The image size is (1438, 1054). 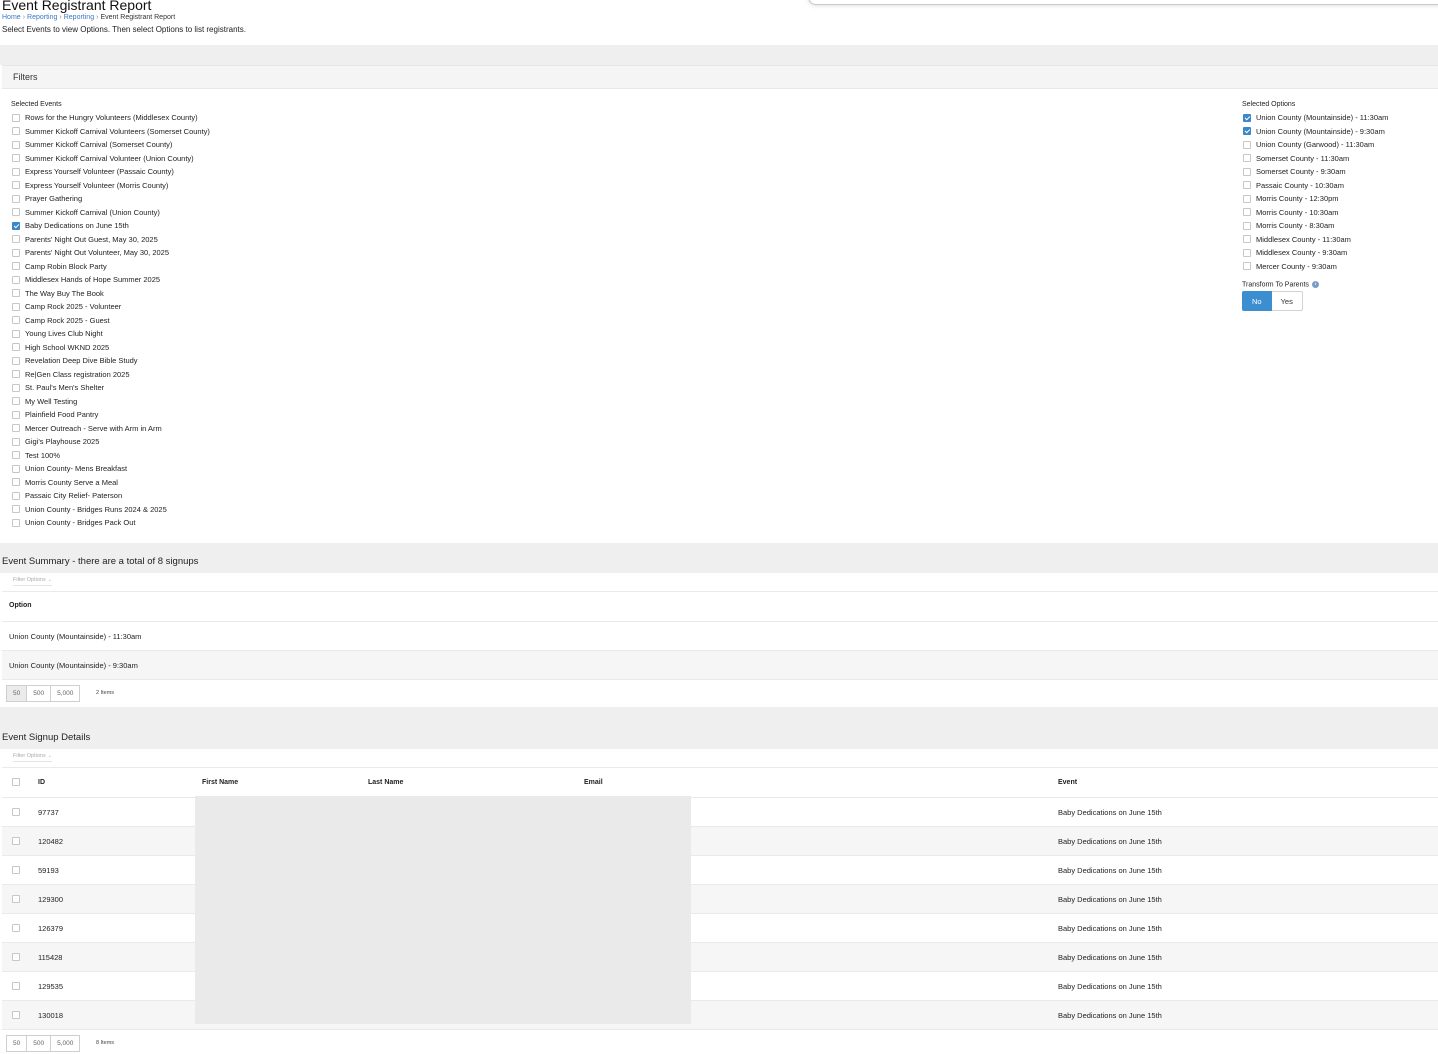 What do you see at coordinates (1257, 301) in the screenshot?
I see `transform-no-button: No` at bounding box center [1257, 301].